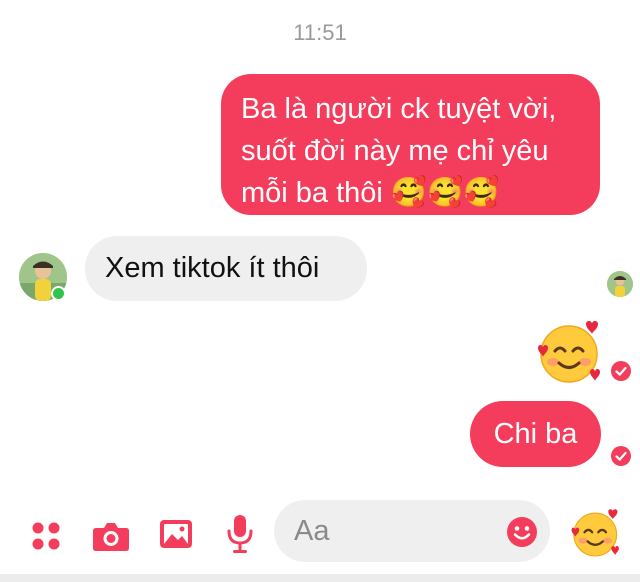 Image resolution: width=640 pixels, height=582 pixels. Describe the element at coordinates (320, 578) in the screenshot. I see `navigation-bar-strip` at that location.